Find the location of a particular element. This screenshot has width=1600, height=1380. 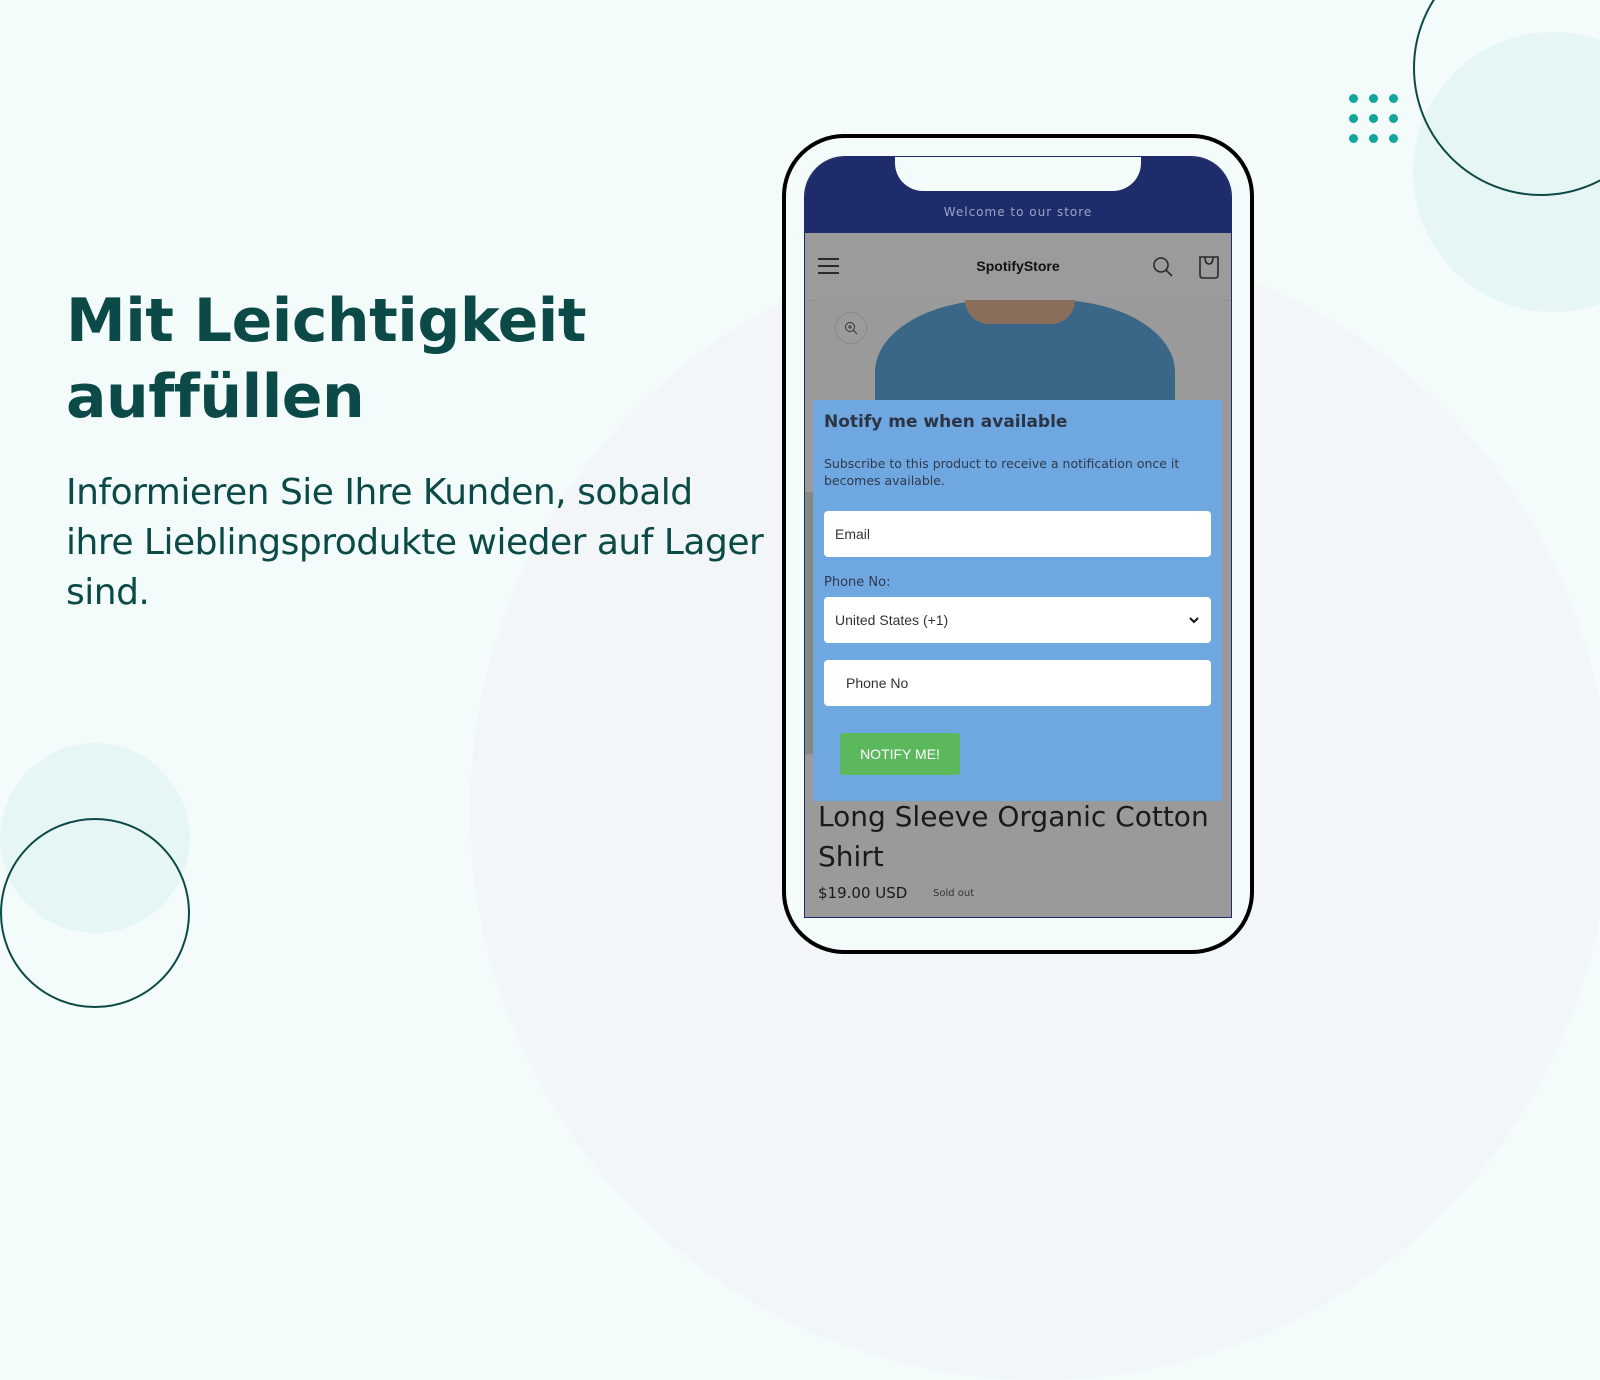

announcement-text: Welcome to our store is located at coordinates (1018, 212).